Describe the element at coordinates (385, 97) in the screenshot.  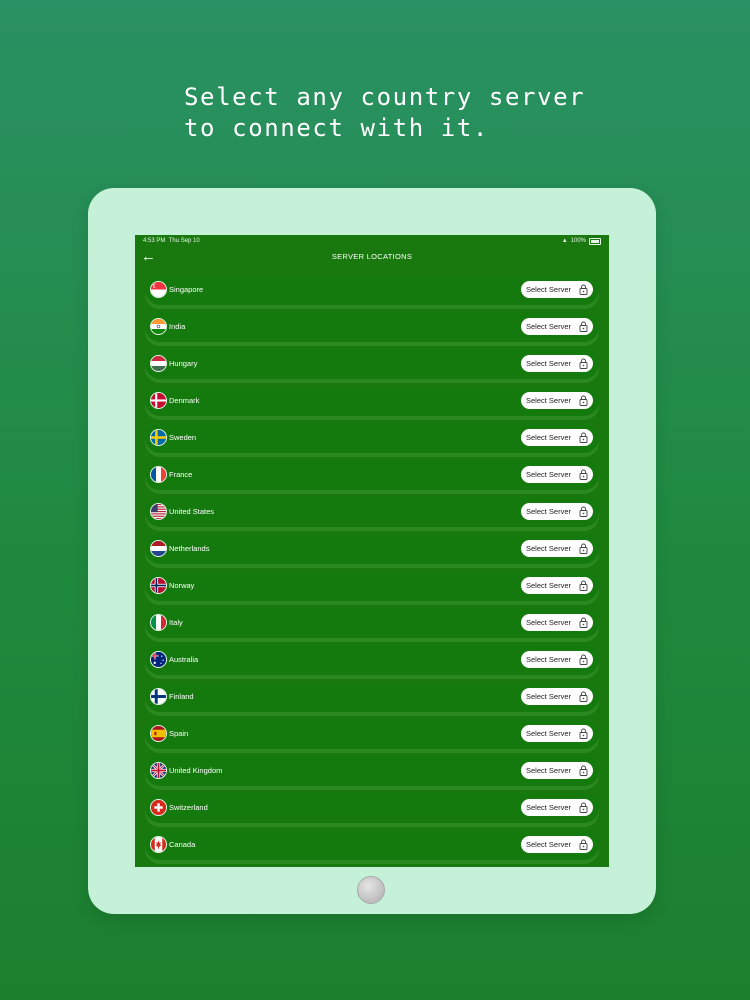
I see `headline-line-1: Select any country server` at that location.